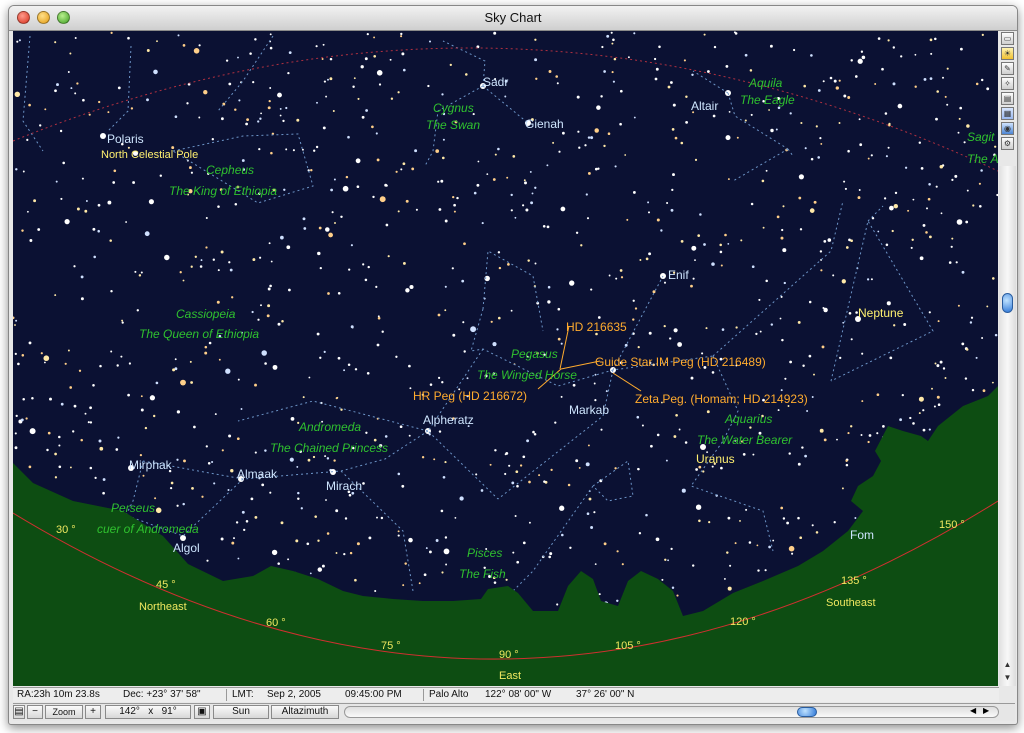  What do you see at coordinates (93, 712) in the screenshot?
I see `zoom-in-button: +` at bounding box center [93, 712].